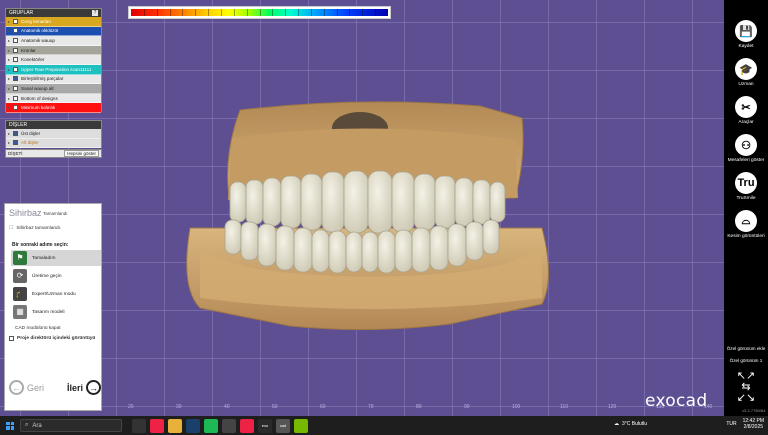  Describe the element at coordinates (283, 425) in the screenshot. I see `cad-taskbar-icon: cad` at that location.